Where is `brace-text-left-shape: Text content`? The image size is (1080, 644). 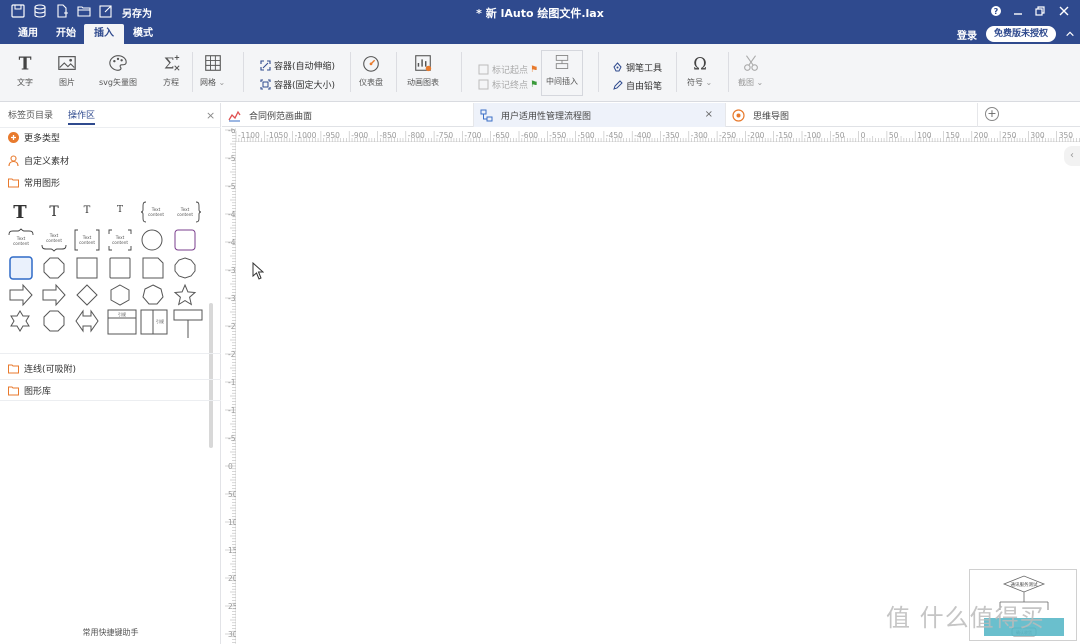
brace-text-left-shape: Text content is located at coordinates (154, 212).